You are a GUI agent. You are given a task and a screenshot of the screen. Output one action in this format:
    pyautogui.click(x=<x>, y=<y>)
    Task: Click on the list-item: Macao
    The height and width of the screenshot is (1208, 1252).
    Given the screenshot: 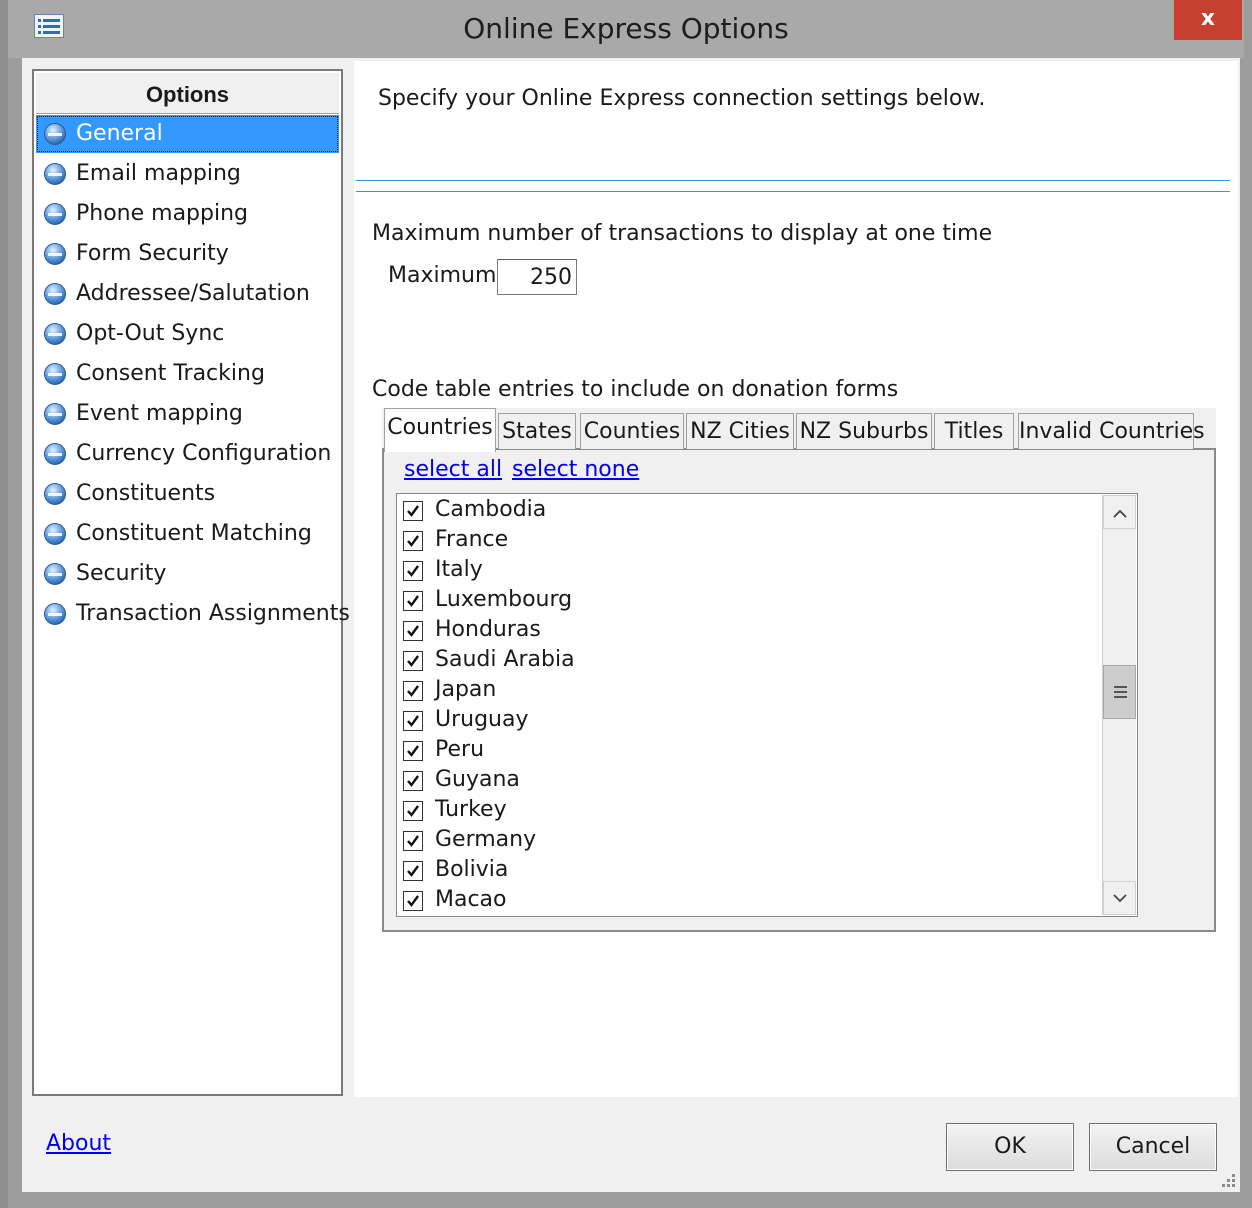 What is the action you would take?
    pyautogui.click(x=747, y=900)
    